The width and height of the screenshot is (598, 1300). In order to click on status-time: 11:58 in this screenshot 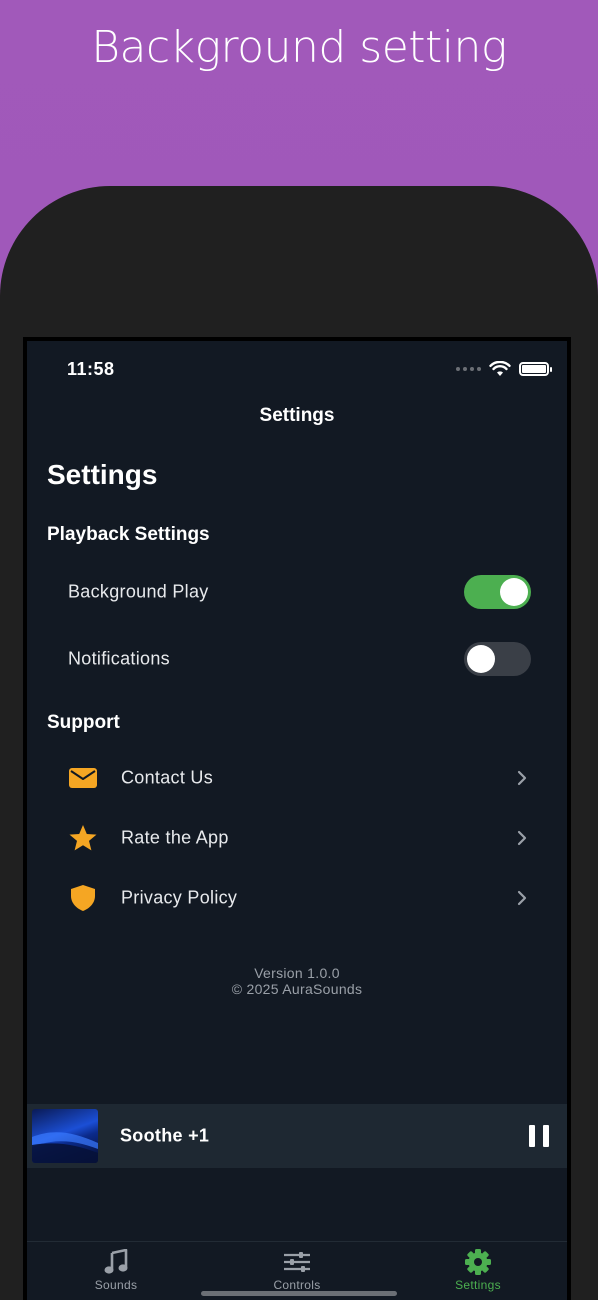, I will do `click(91, 369)`.